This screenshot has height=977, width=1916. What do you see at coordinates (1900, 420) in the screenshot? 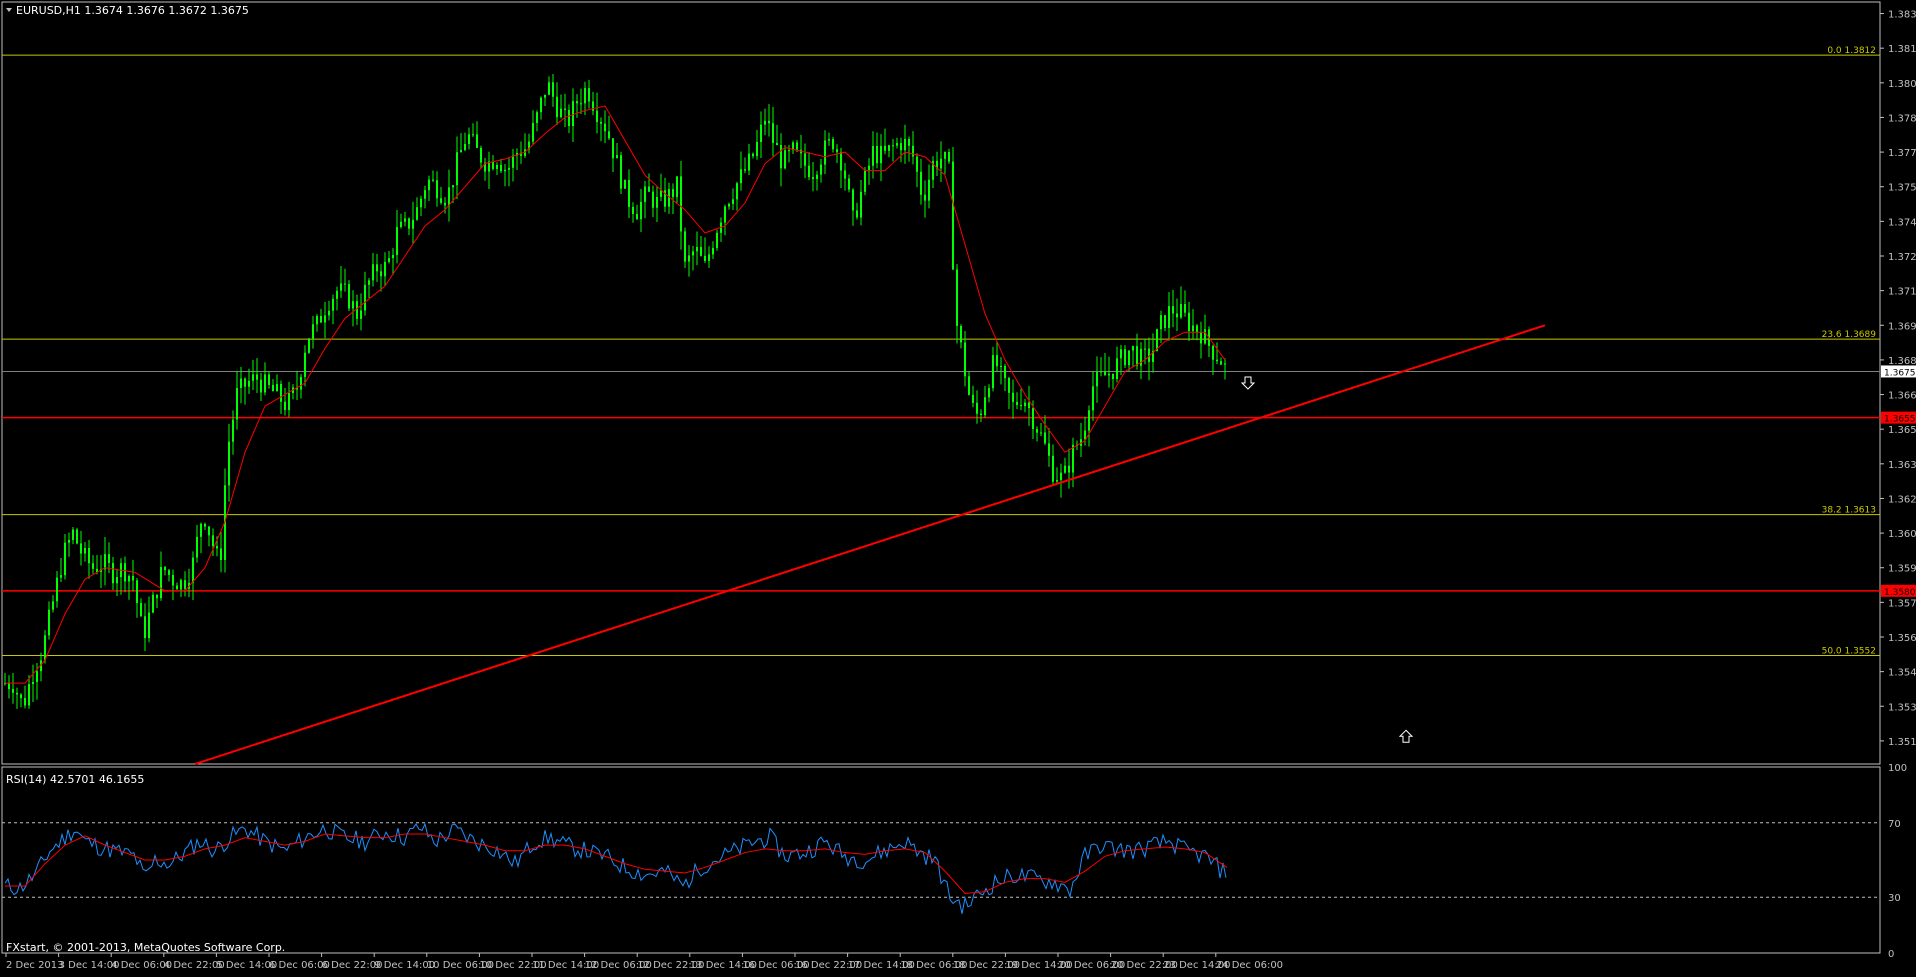
I see `price-level-label: 1.3655` at bounding box center [1900, 420].